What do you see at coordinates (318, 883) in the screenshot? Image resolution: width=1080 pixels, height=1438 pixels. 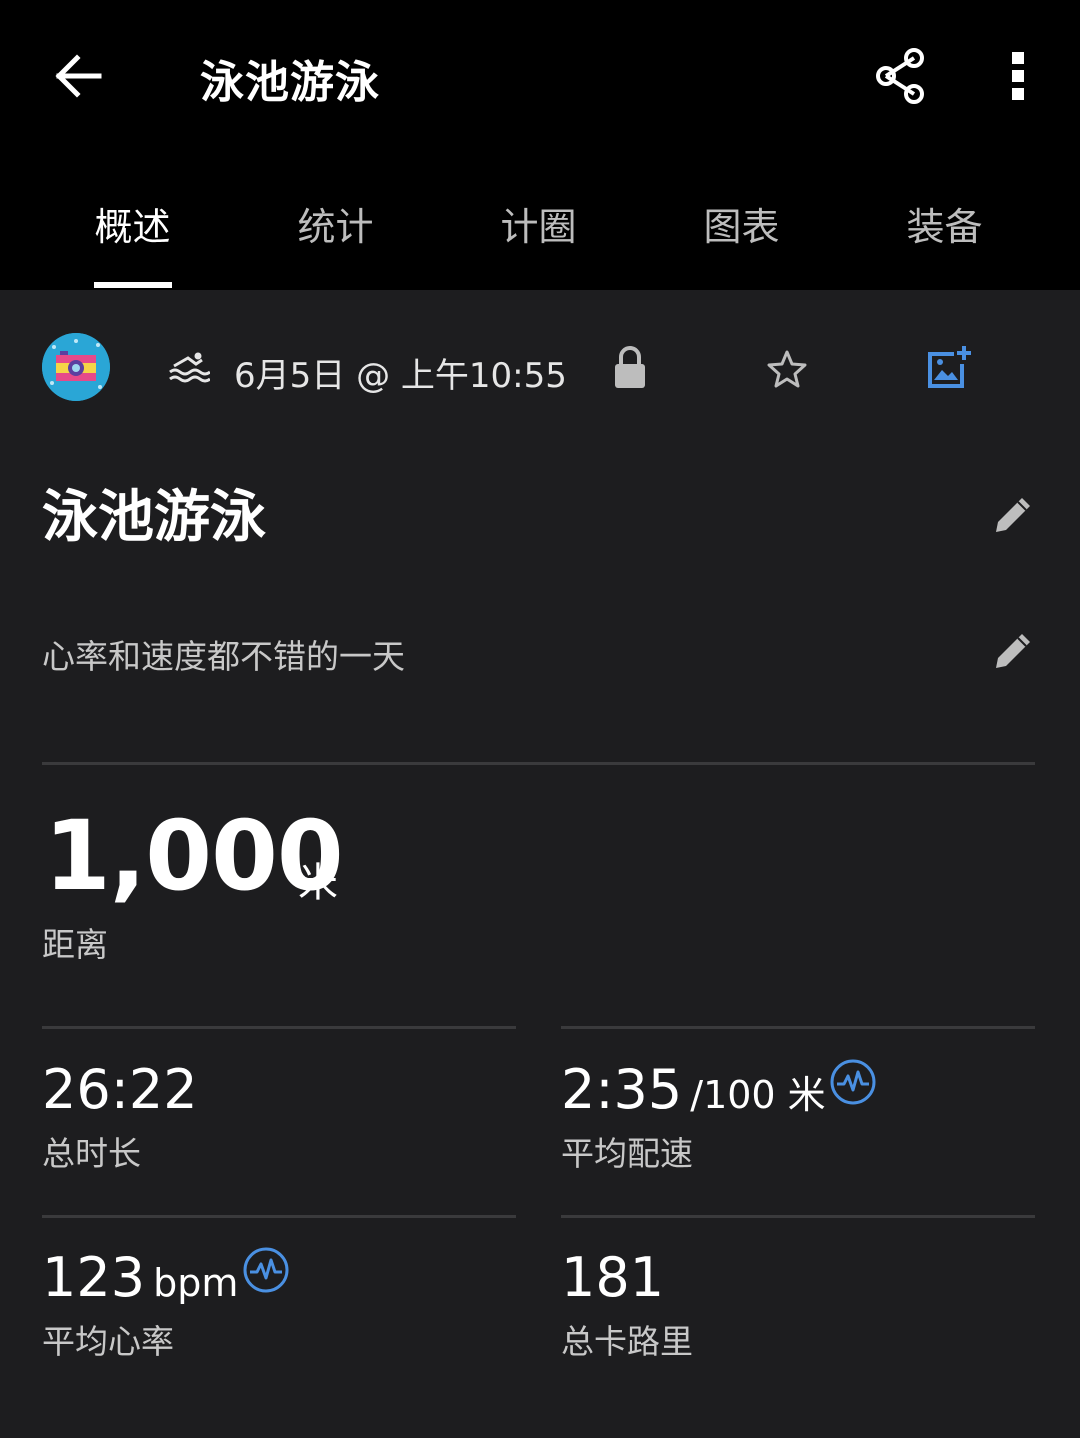 I see `distance-unit: 米` at bounding box center [318, 883].